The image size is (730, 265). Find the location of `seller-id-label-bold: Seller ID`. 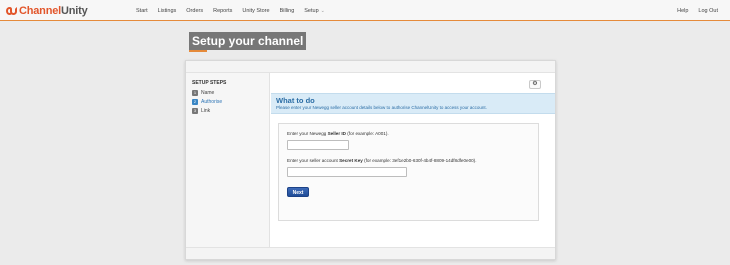

seller-id-label-bold: Seller ID is located at coordinates (336, 133).